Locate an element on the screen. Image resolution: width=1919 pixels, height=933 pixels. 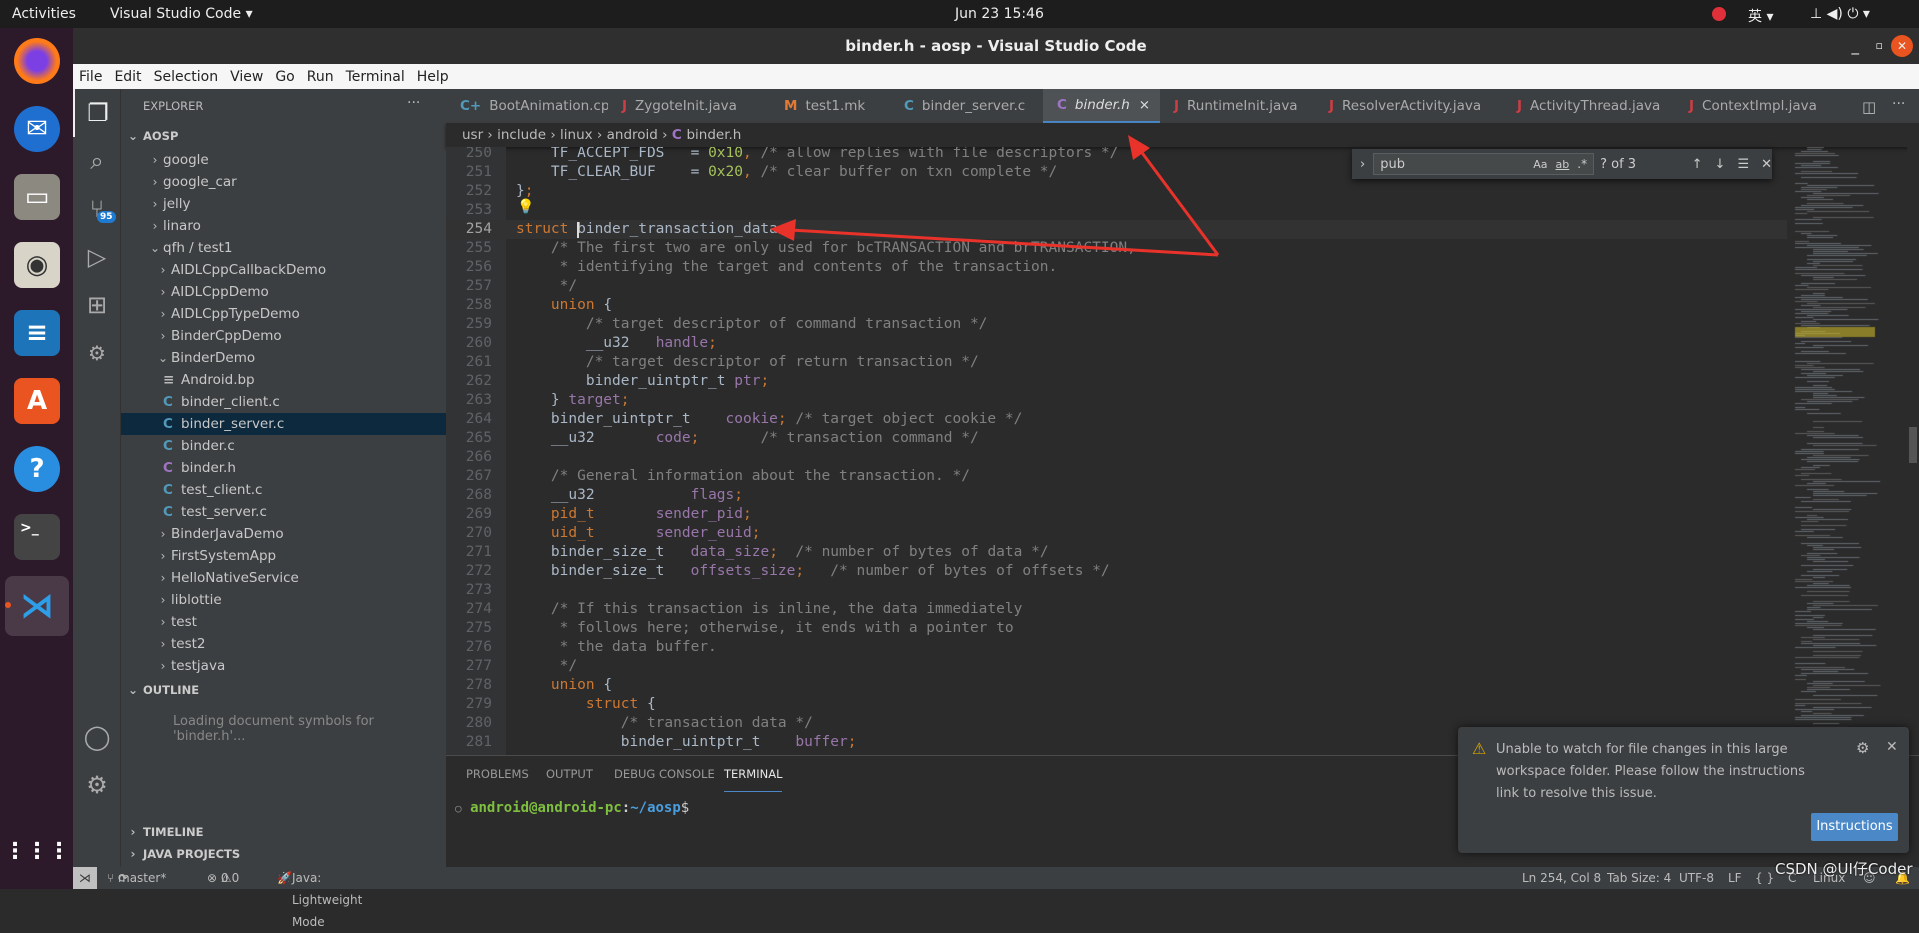
cursor-position: Ln 254, Col 8 is located at coordinates (1561, 878).